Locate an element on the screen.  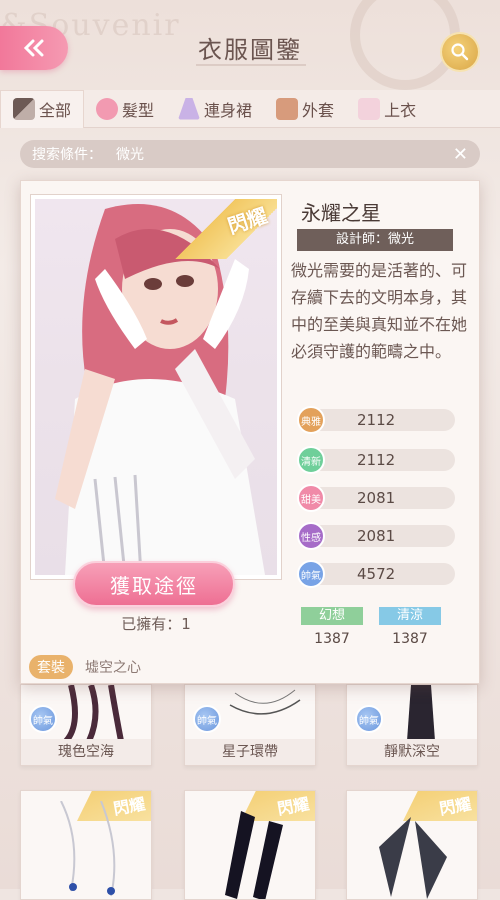
stat-cool: 帥氣 4572 is located at coordinates (376, 574).